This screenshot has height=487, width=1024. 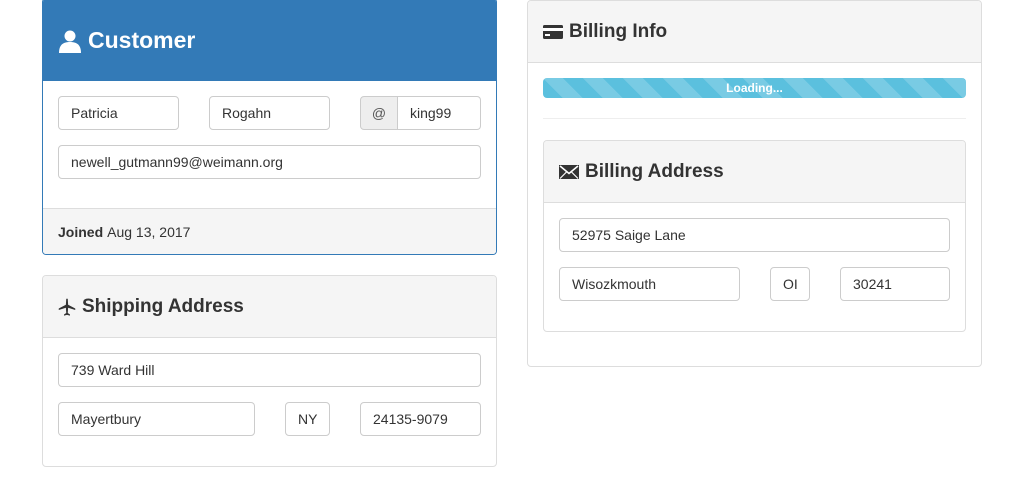 I want to click on last-name-input: Rogahn, so click(x=269, y=113).